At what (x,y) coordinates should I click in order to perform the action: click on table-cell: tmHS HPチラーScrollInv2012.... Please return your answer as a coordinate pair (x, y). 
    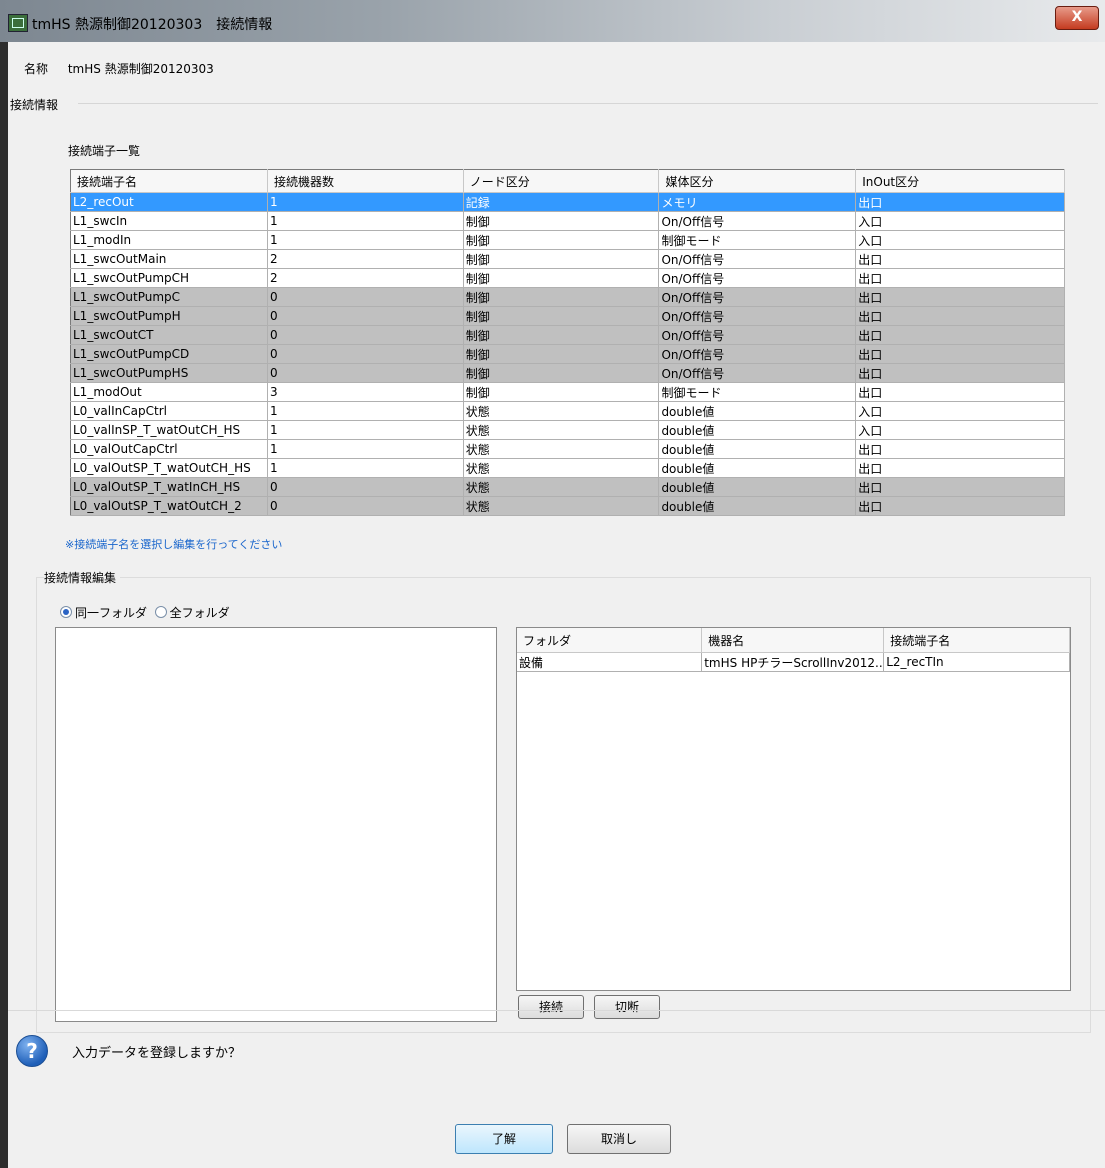
    Looking at the image, I should click on (793, 662).